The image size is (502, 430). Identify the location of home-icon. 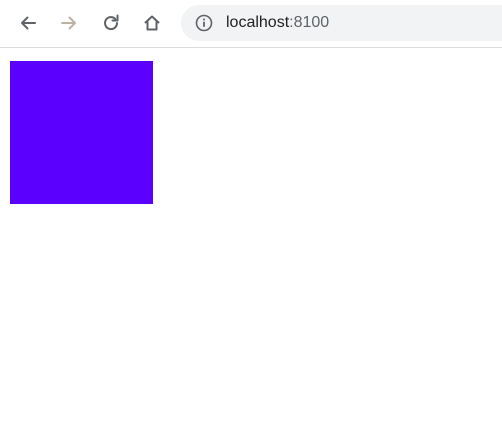
(152, 23).